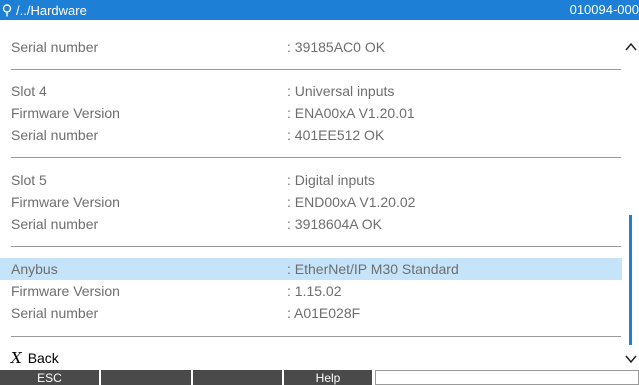  Describe the element at coordinates (29, 91) in the screenshot. I see `row-label: Slot 4` at that location.